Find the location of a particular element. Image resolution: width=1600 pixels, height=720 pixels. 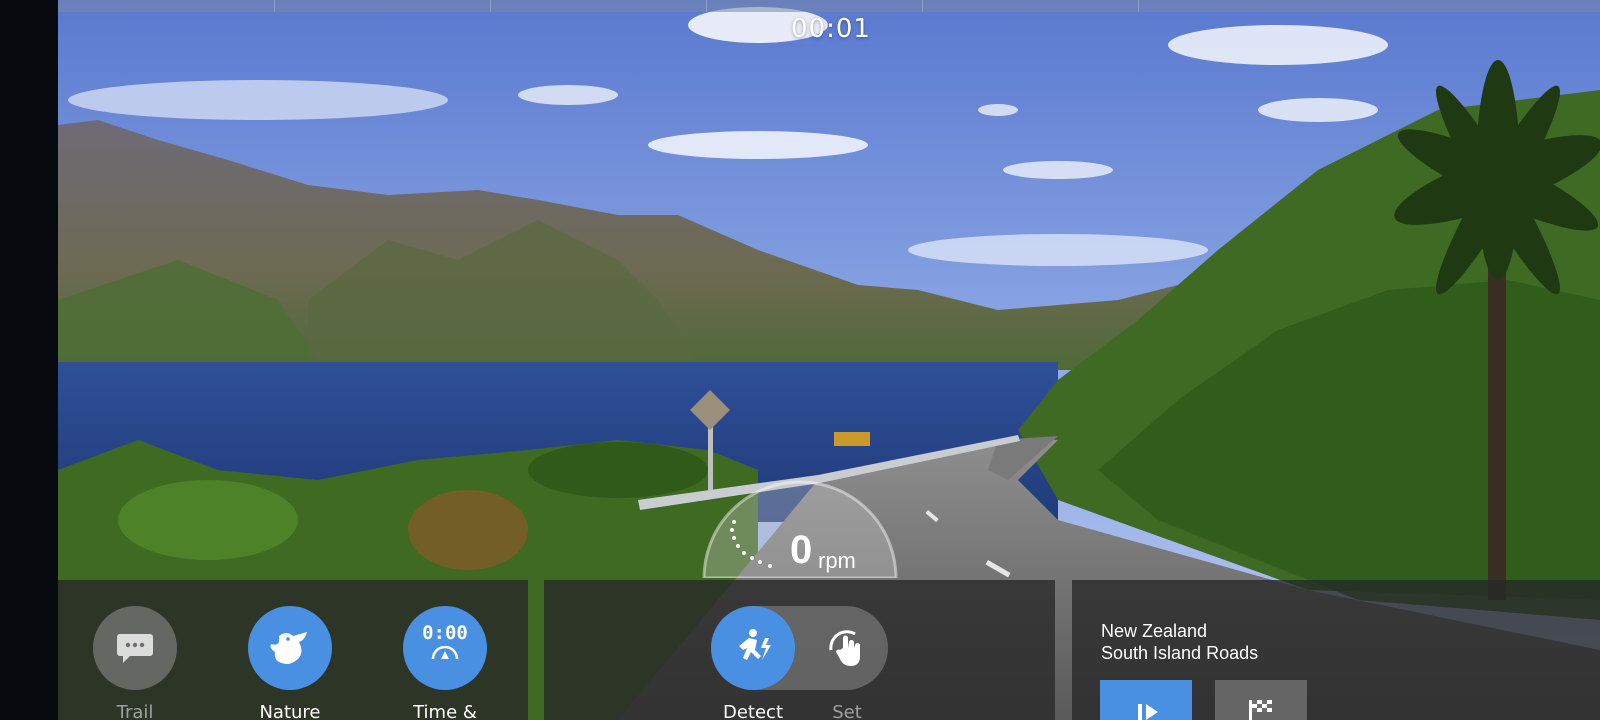

hand-gauge-icon is located at coordinates (845, 648).